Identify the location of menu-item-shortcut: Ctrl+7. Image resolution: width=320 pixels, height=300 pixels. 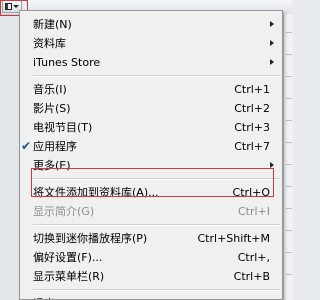
(252, 146).